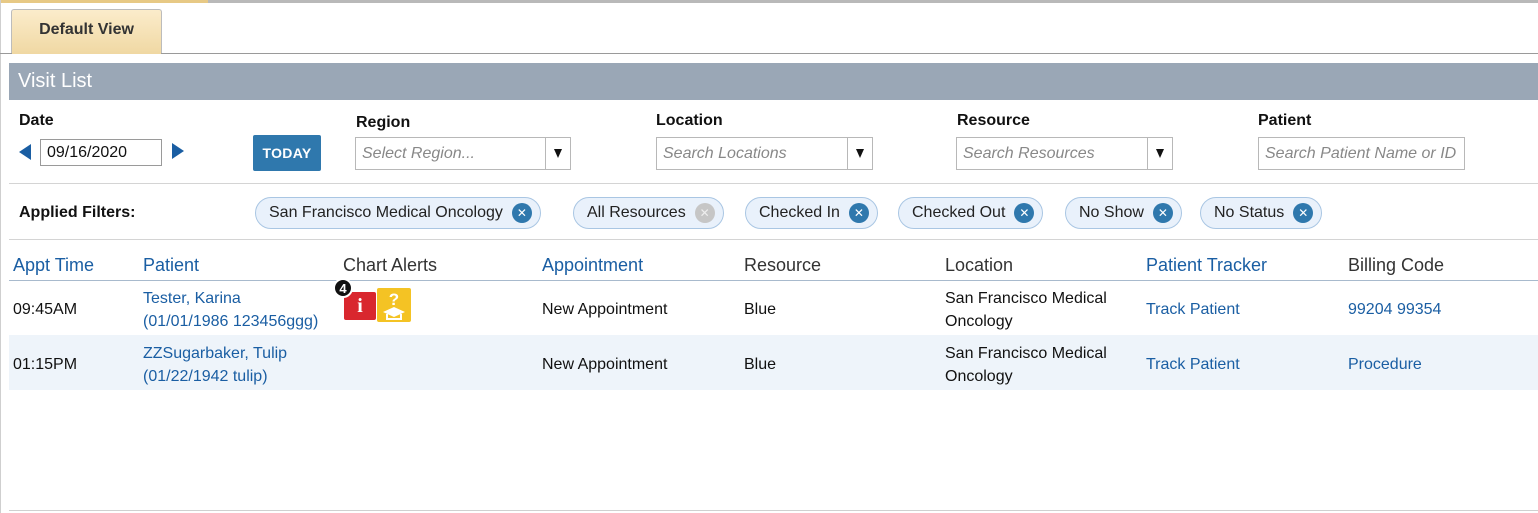 This screenshot has height=513, width=1538. Describe the element at coordinates (101, 152) in the screenshot. I see `date-field` at that location.